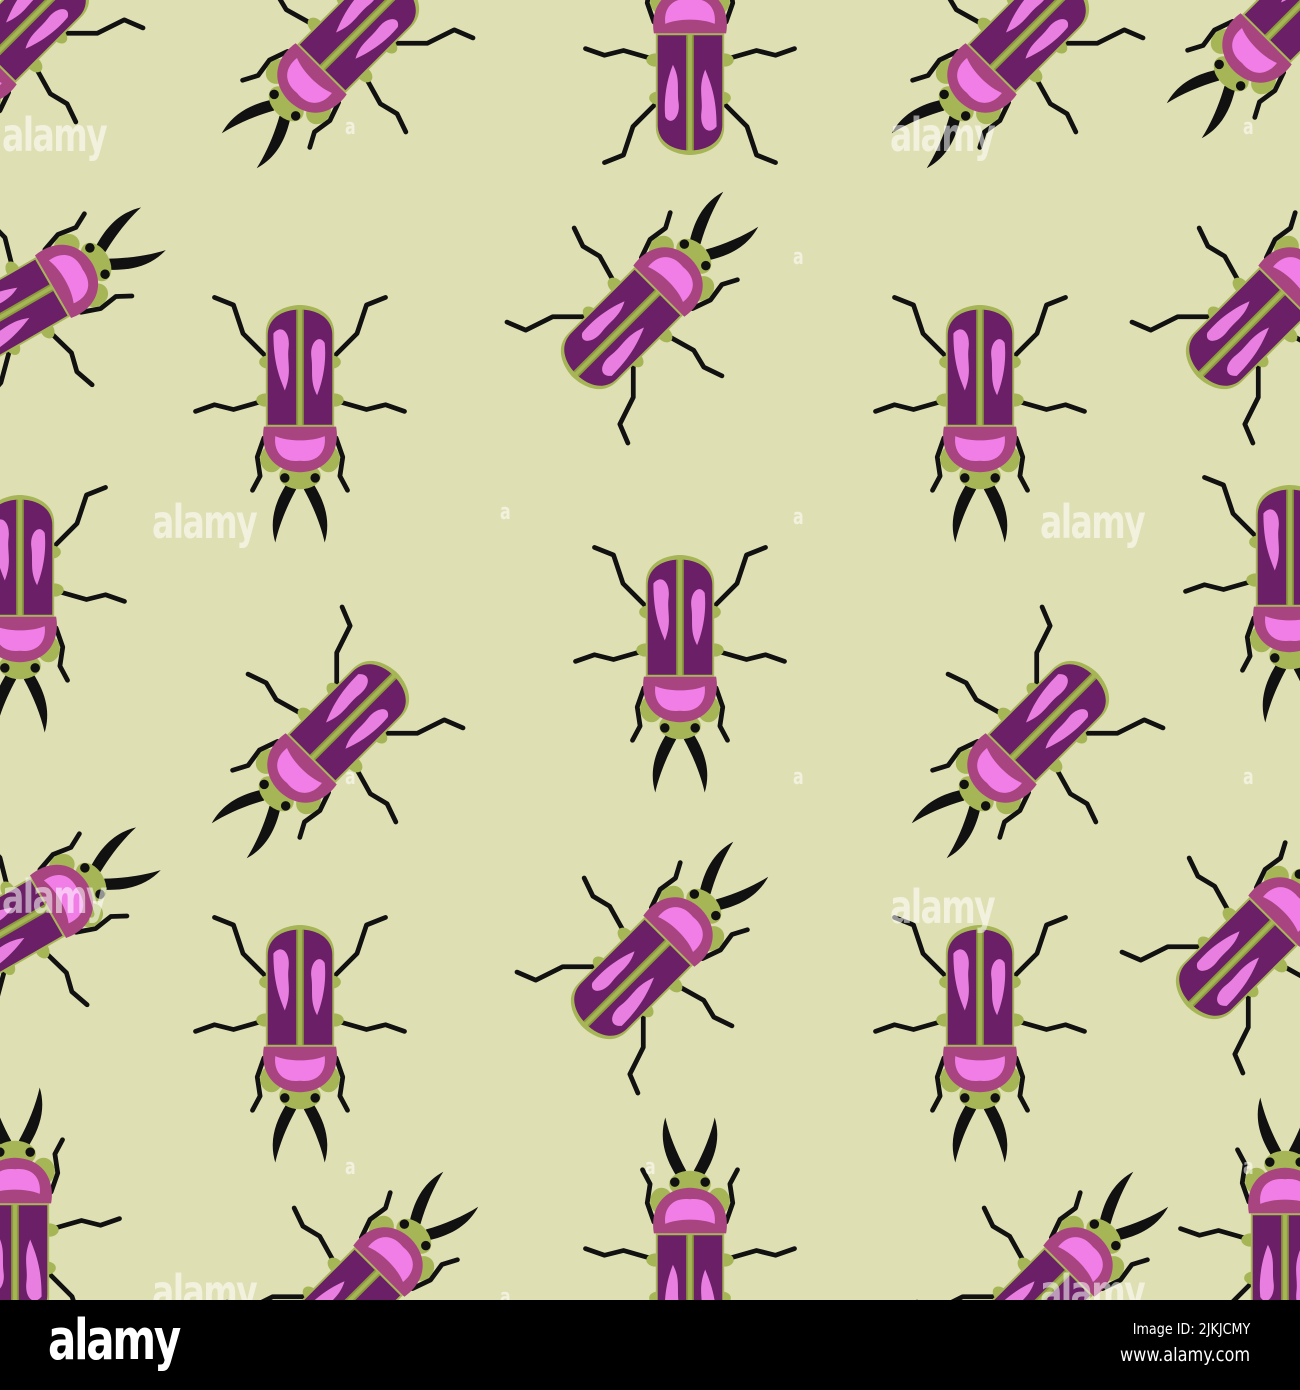 The width and height of the screenshot is (1300, 1390). What do you see at coordinates (1185, 1355) in the screenshot?
I see `website-link: www.alamy.com` at bounding box center [1185, 1355].